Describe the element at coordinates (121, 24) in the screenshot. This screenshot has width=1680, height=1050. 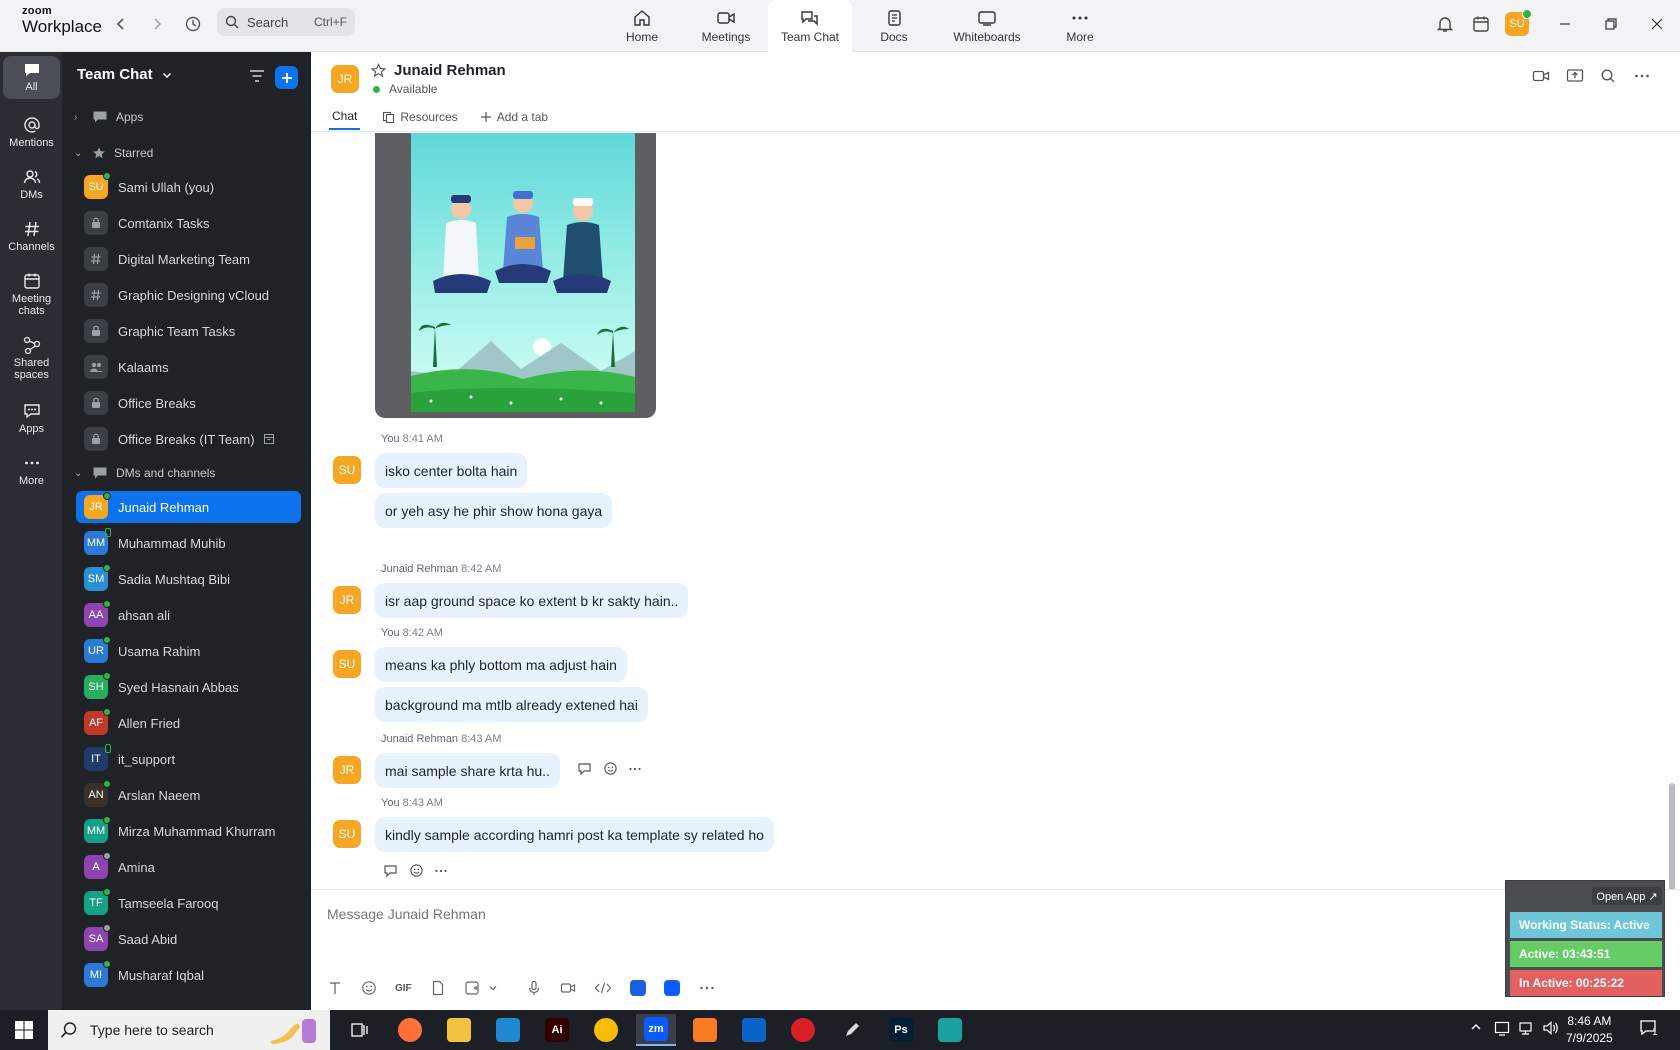
I see `back-arrow-icon` at that location.